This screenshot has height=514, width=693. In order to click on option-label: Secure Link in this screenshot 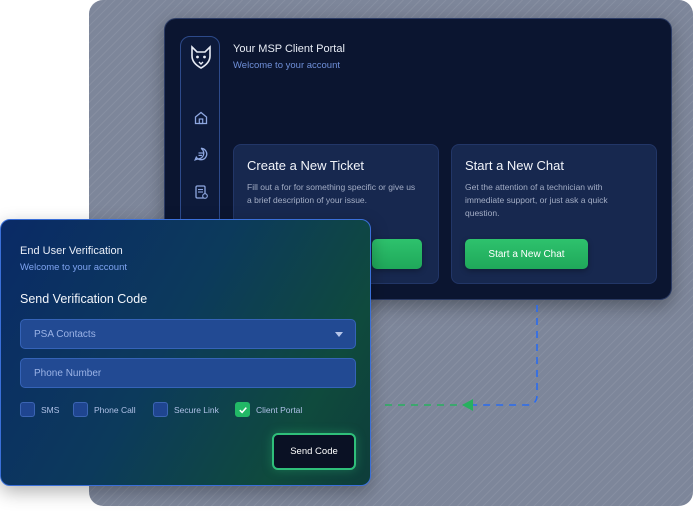, I will do `click(196, 409)`.